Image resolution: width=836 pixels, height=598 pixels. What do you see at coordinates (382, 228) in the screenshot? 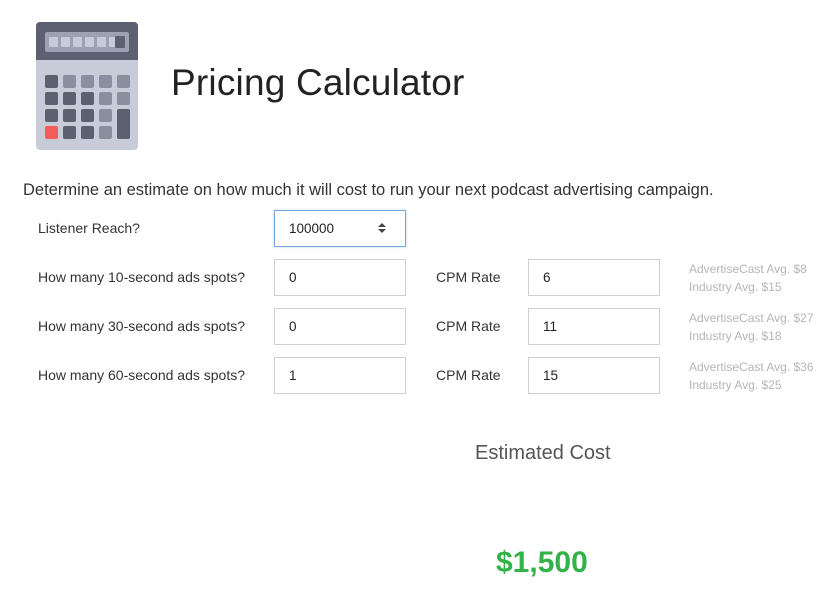
I see `number-spinner-icon` at bounding box center [382, 228].